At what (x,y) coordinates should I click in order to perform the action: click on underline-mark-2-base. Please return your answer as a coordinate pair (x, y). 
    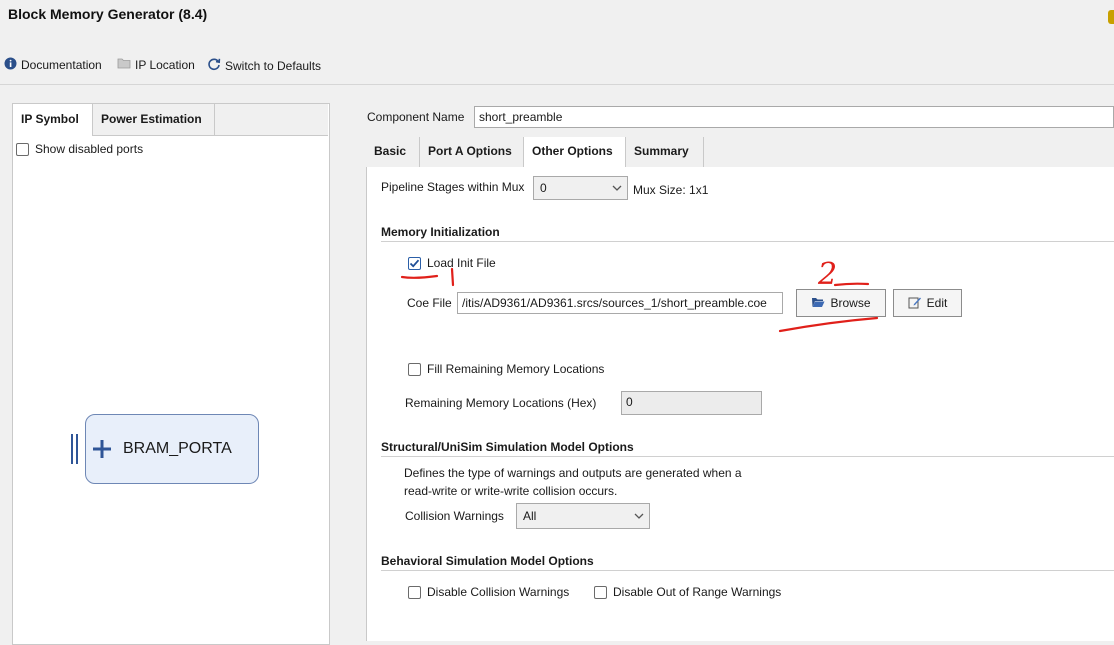
    Looking at the image, I should click on (851, 284).